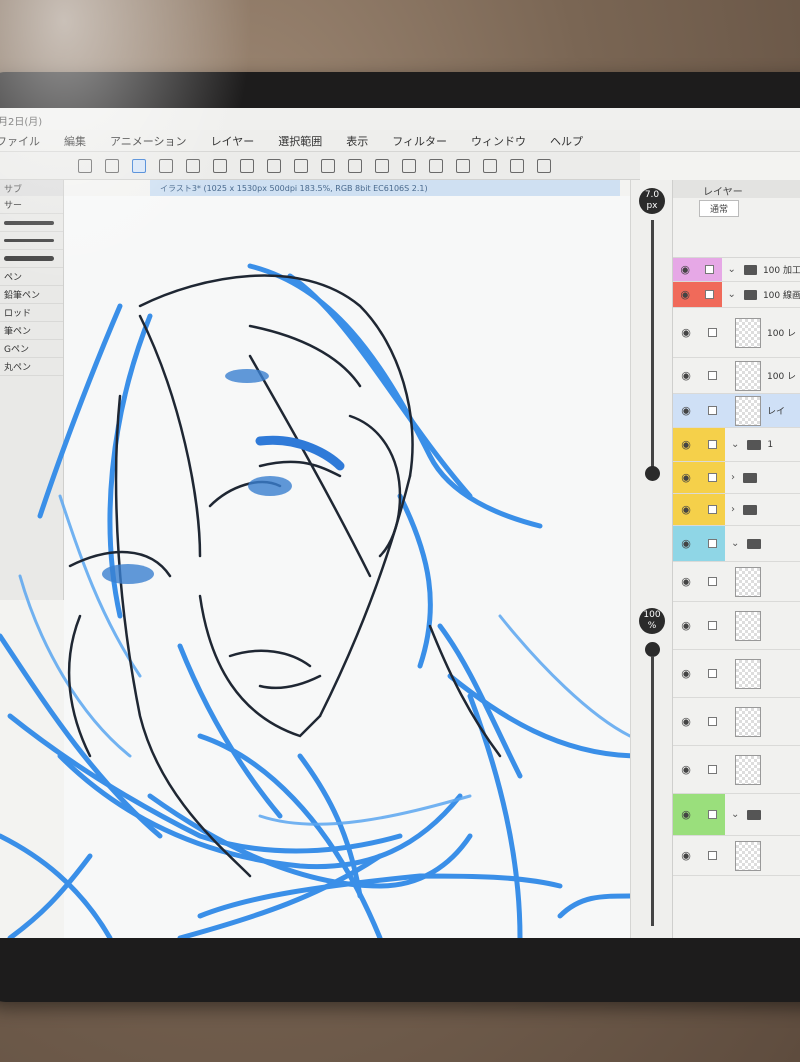 Image resolution: width=800 pixels, height=1062 pixels. What do you see at coordinates (517, 165) in the screenshot?
I see `check-icon` at bounding box center [517, 165].